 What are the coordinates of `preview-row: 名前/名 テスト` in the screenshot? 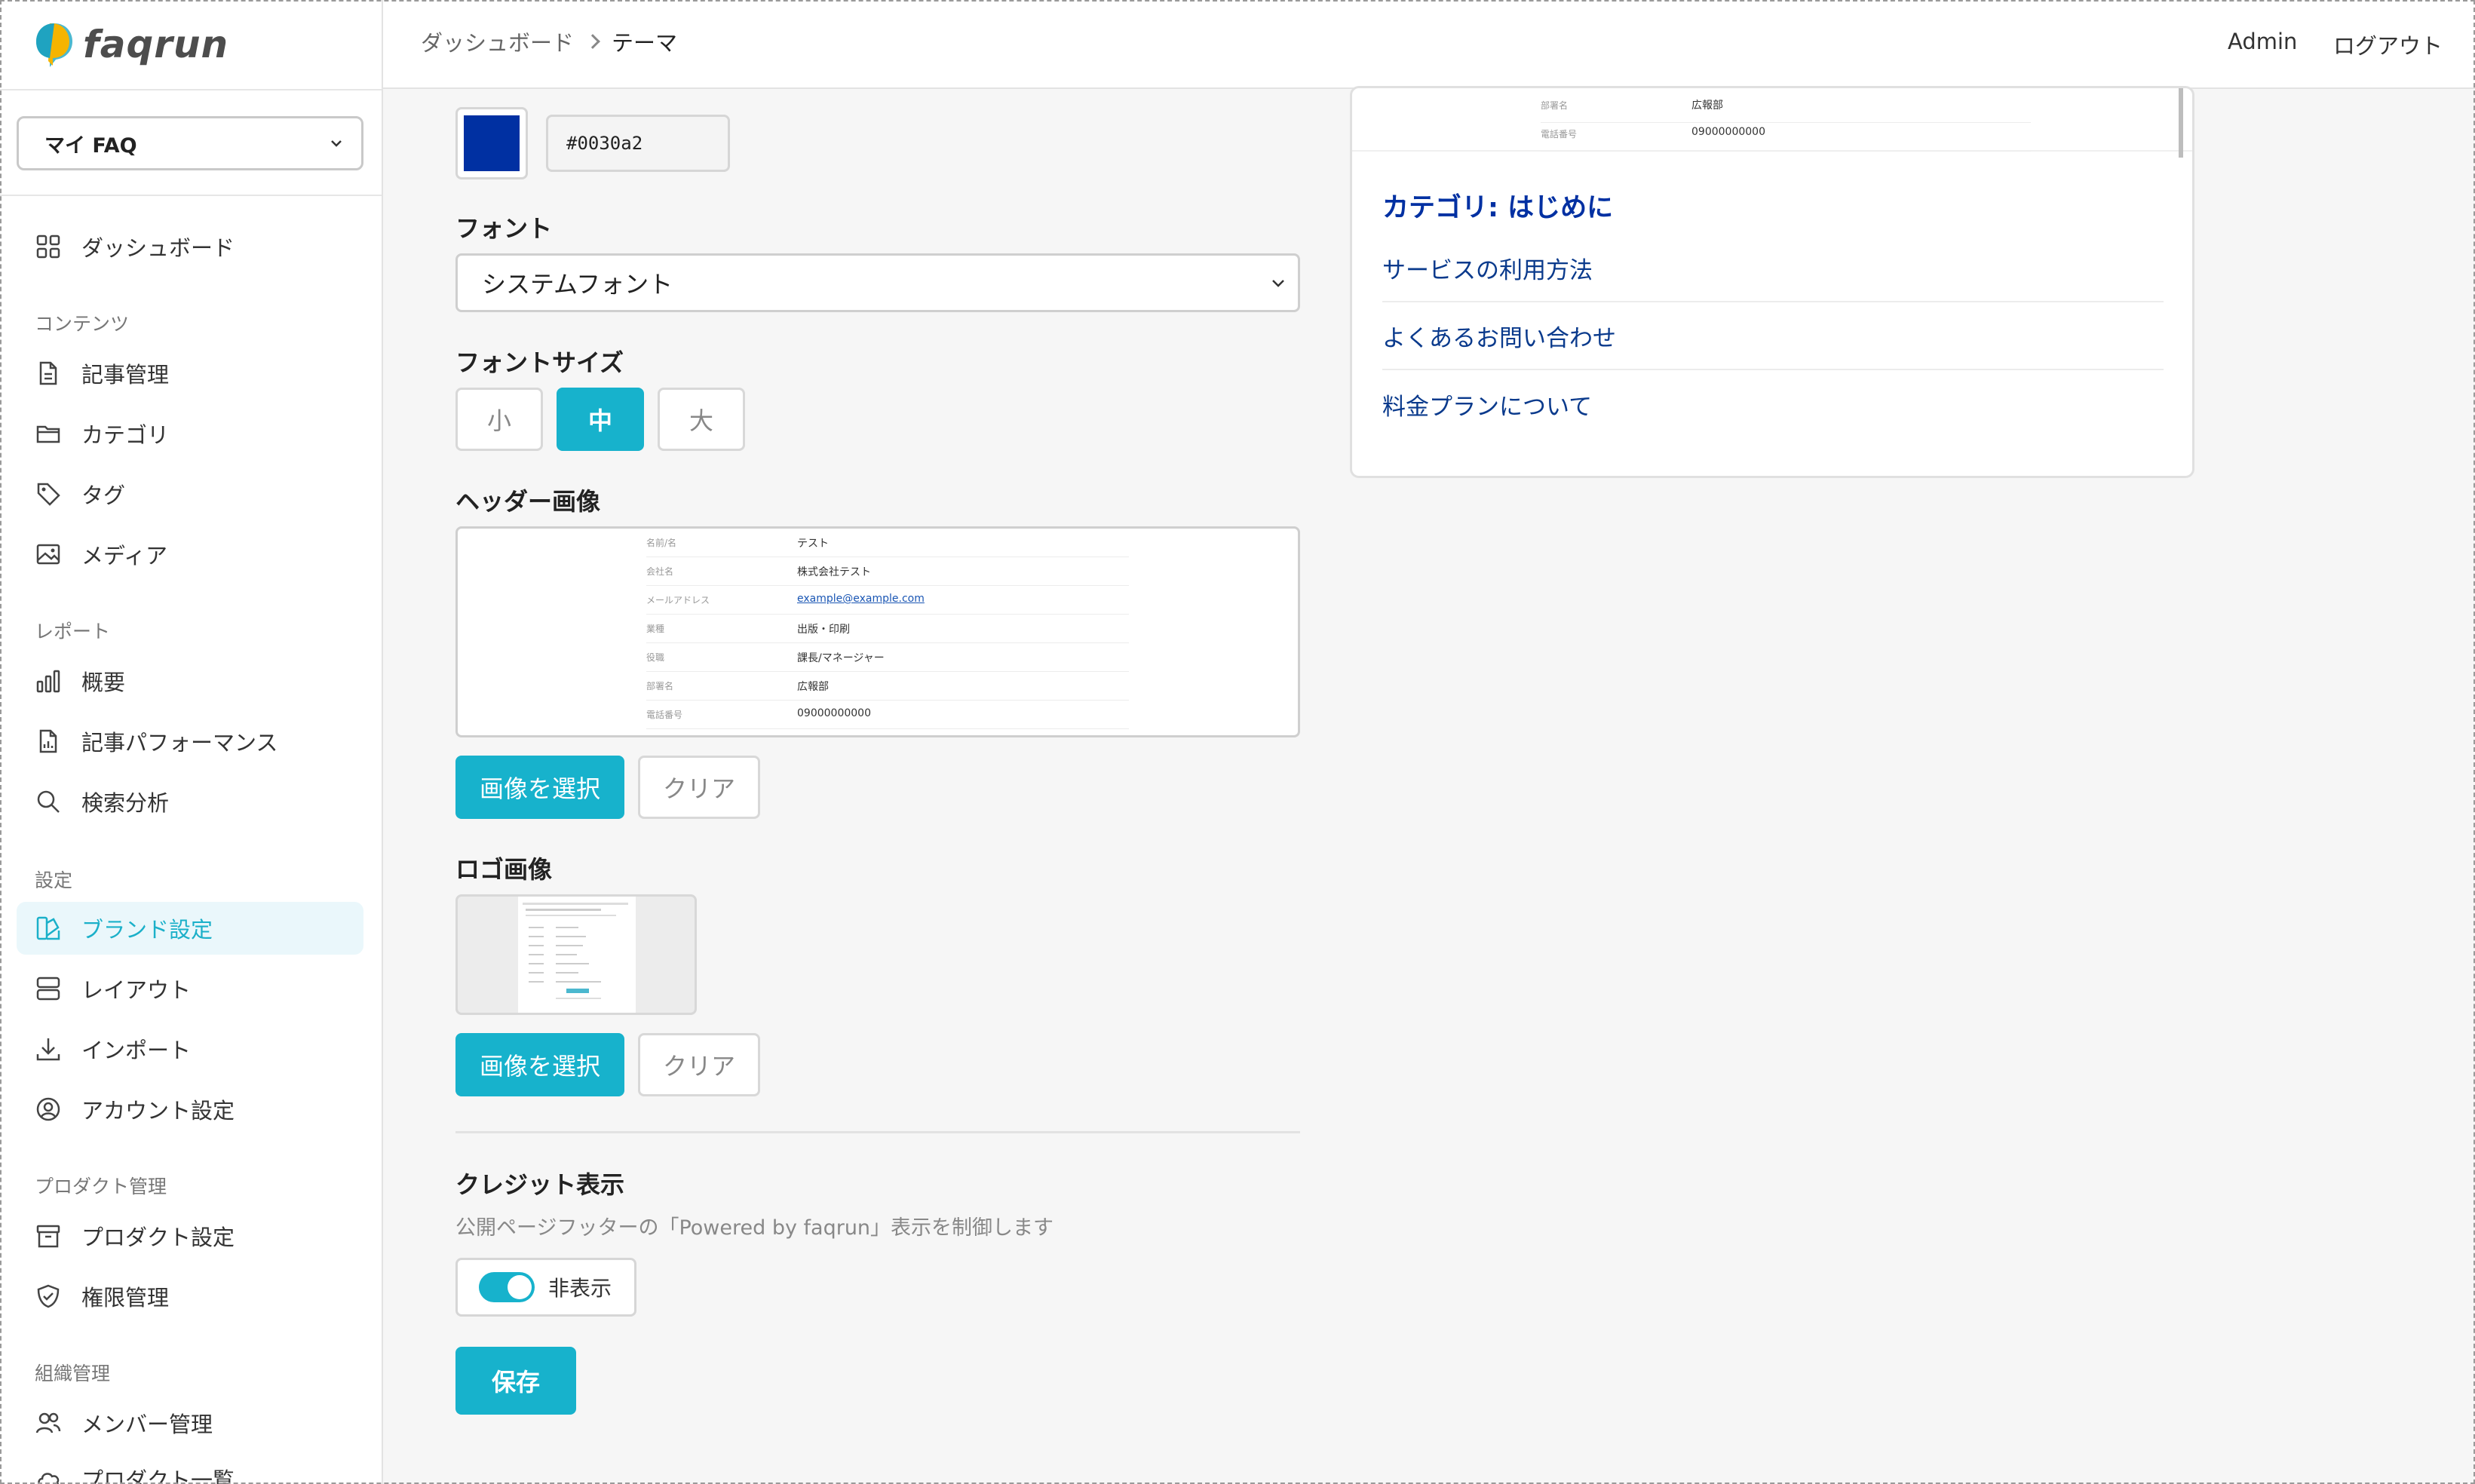 It's located at (887, 543).